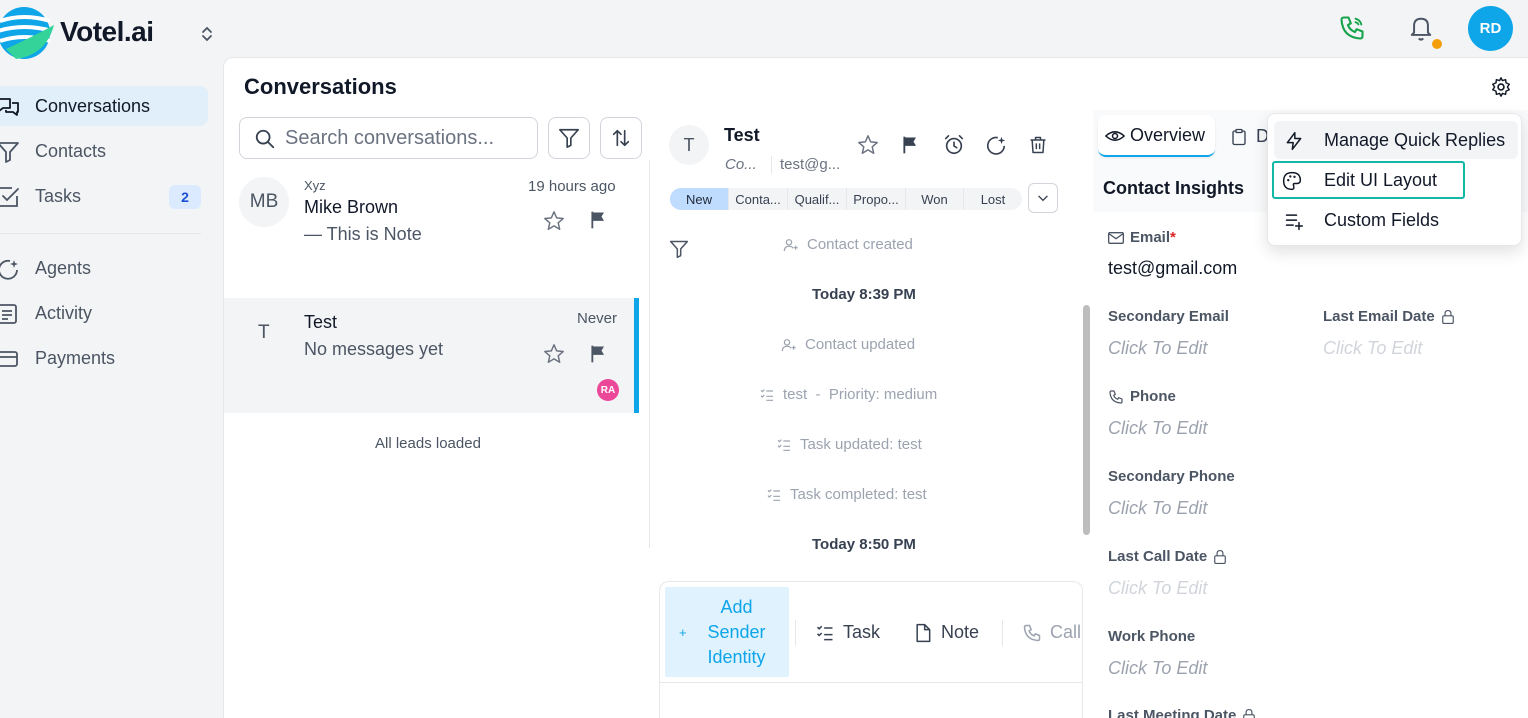 The image size is (1528, 718). Describe the element at coordinates (771, 165) in the screenshot. I see `header-separator` at that location.